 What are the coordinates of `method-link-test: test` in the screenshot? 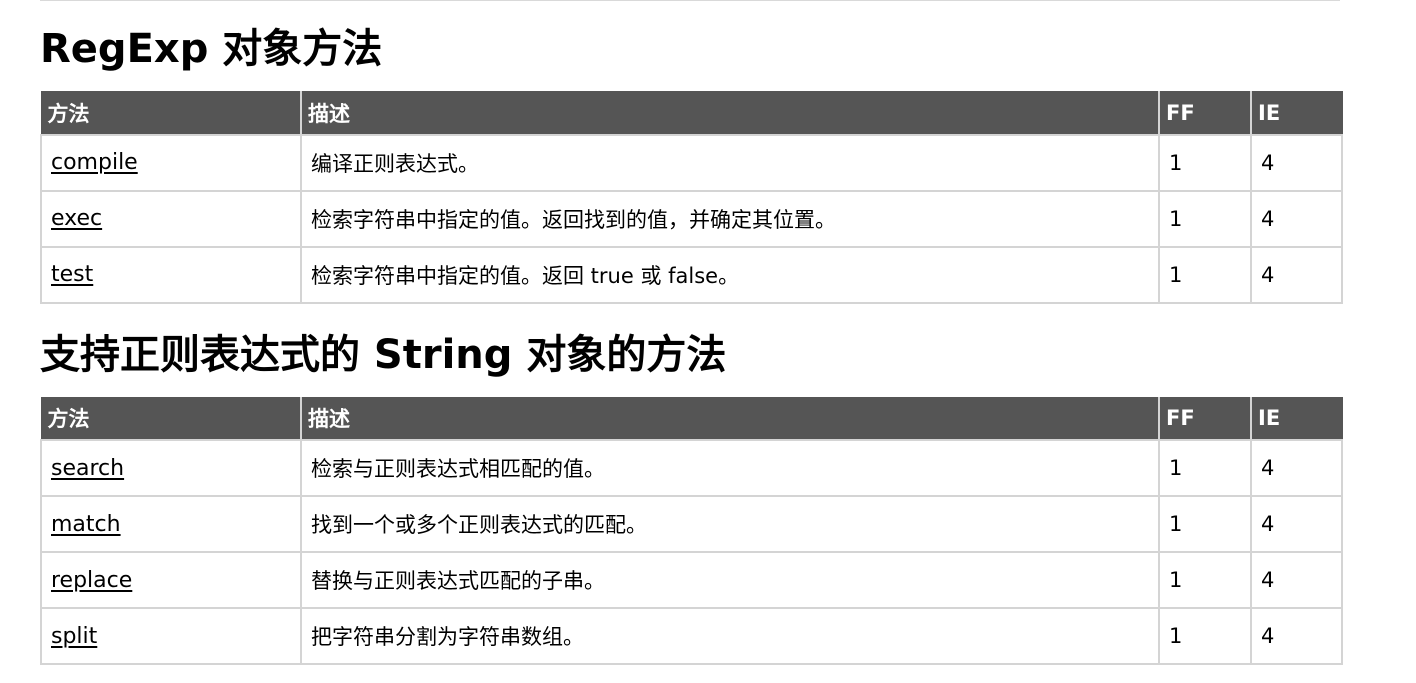 It's located at (72, 274).